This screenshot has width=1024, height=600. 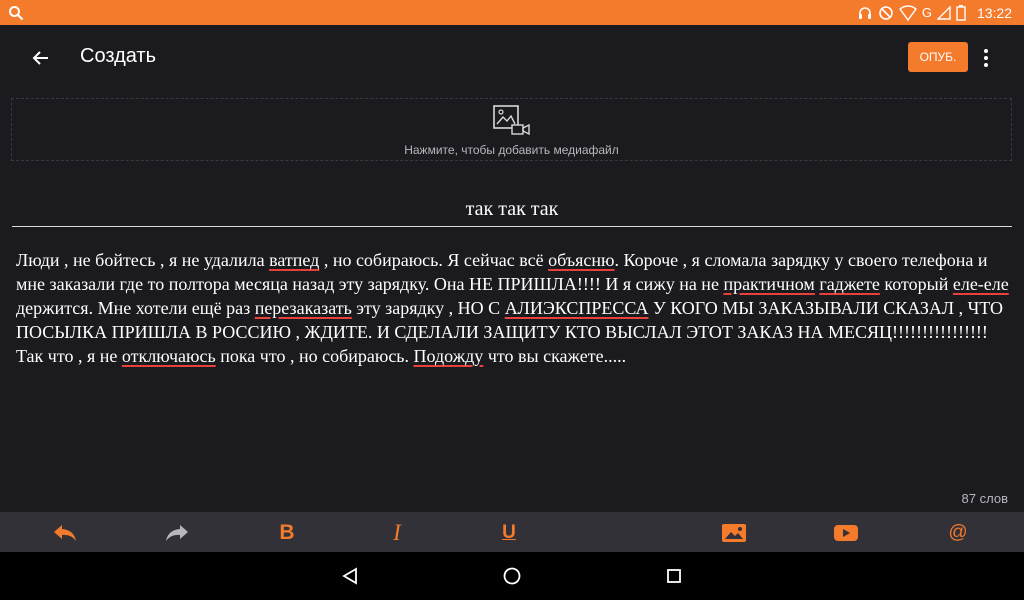 I want to click on misspelled-word: перезаказать, so click(x=303, y=308).